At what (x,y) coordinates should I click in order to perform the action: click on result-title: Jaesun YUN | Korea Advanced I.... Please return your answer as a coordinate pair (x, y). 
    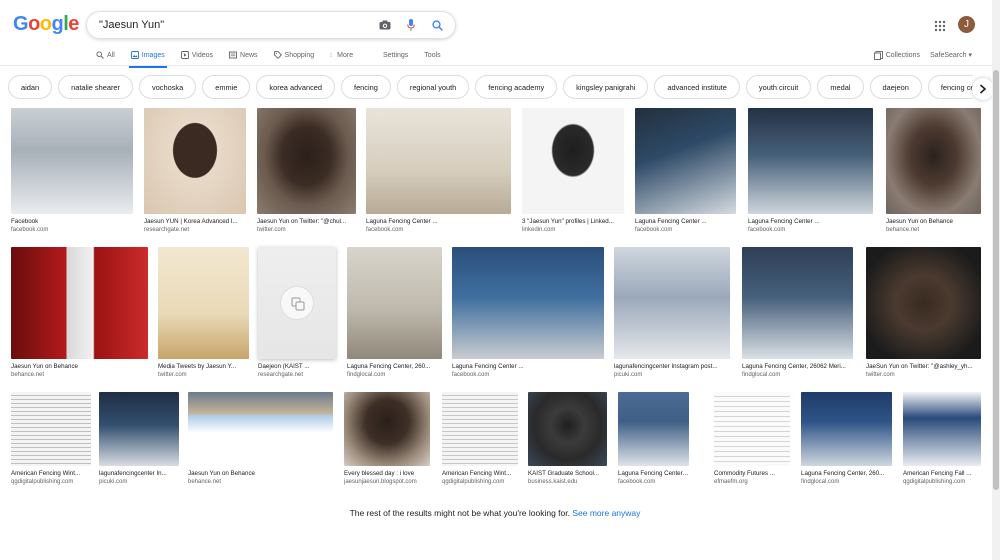
    Looking at the image, I should click on (195, 222).